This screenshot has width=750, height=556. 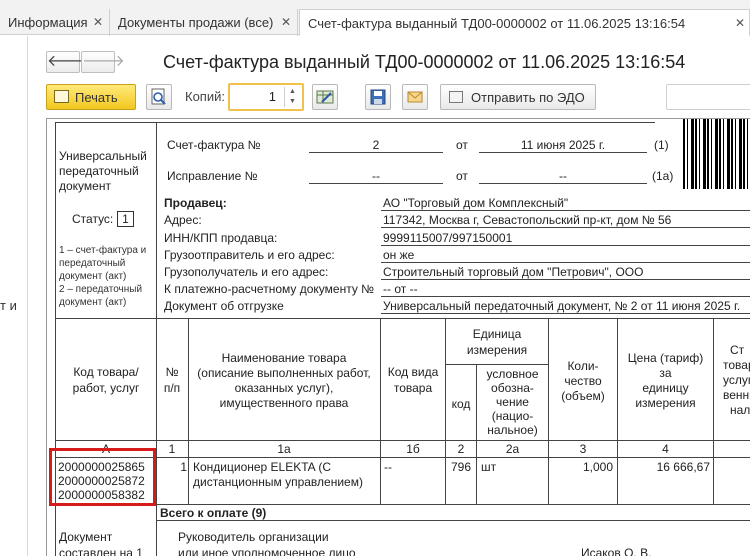 I want to click on search-input, so click(x=708, y=97).